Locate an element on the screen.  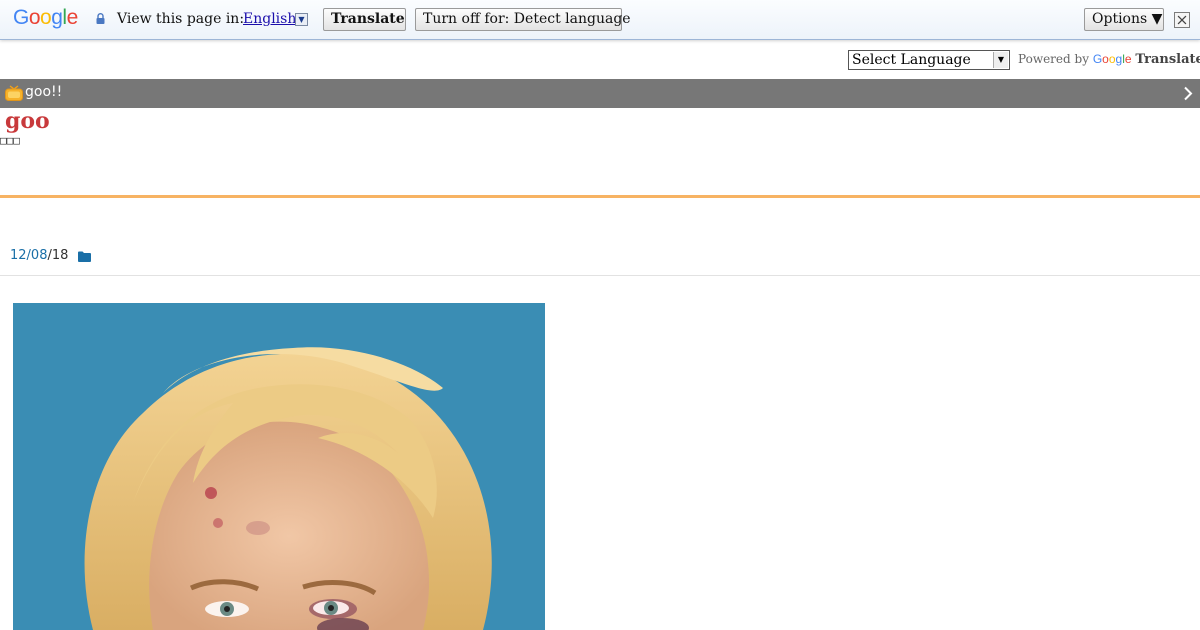
language-select: Select Language ▼ is located at coordinates (929, 60).